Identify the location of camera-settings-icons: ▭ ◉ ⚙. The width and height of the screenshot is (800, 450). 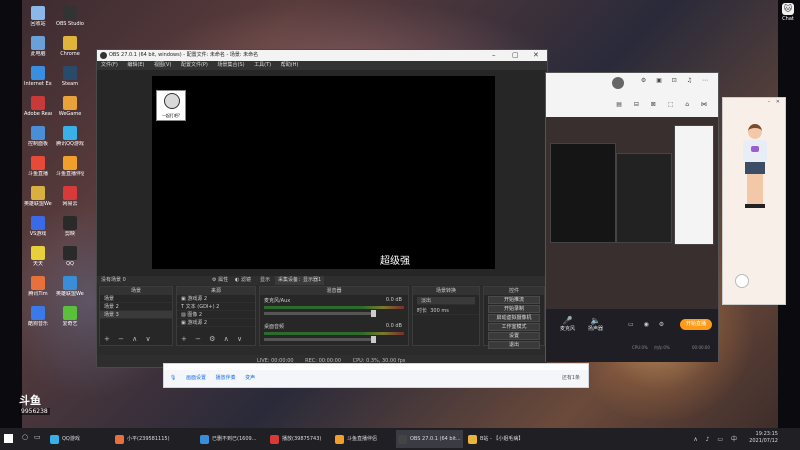
(648, 324).